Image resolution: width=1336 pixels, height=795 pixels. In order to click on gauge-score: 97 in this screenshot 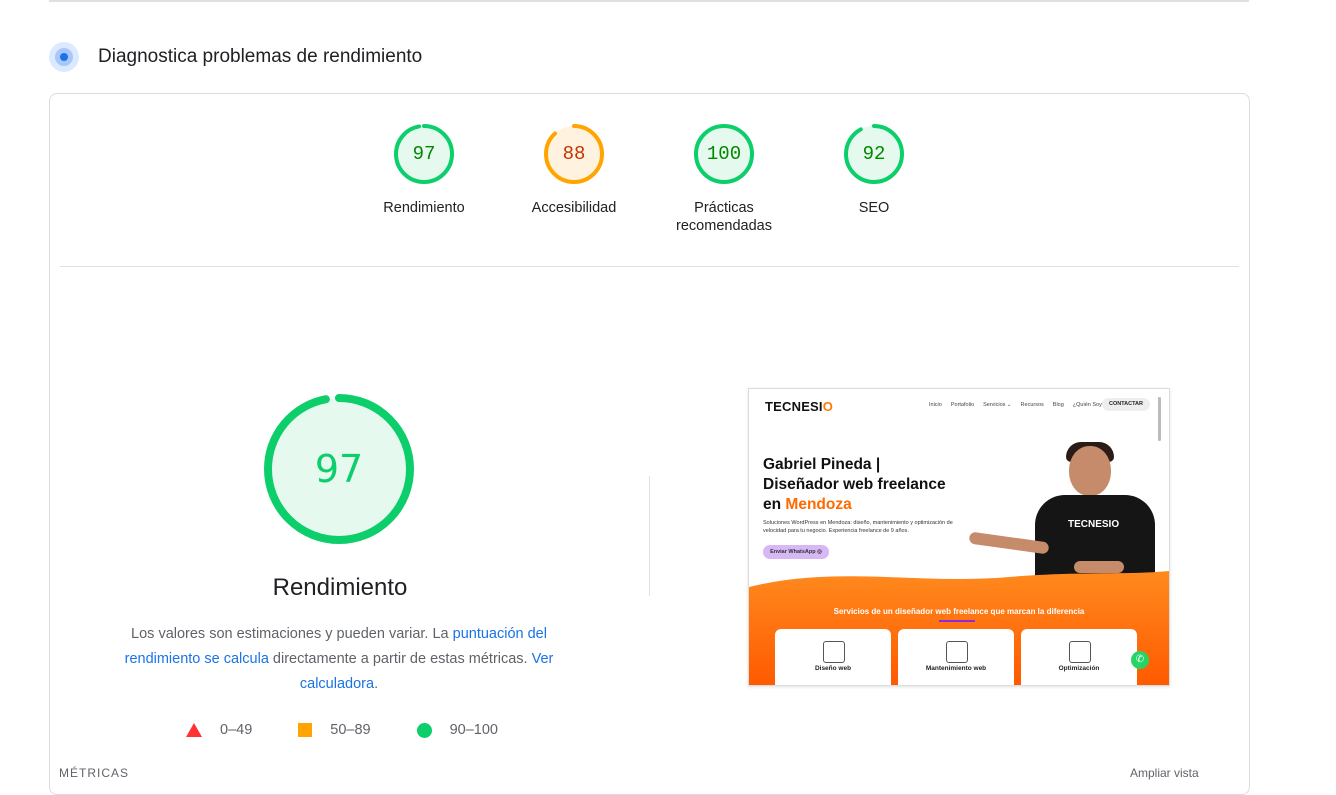, I will do `click(424, 154)`.